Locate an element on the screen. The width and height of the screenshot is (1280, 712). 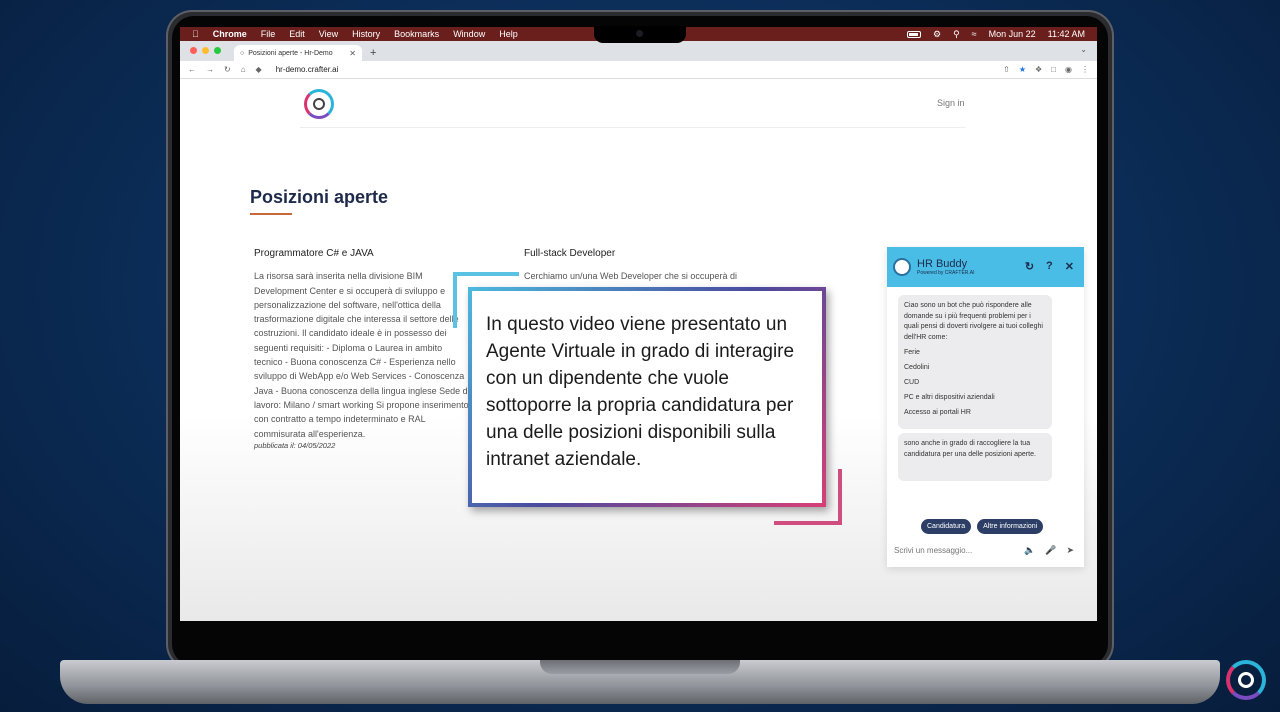
refresh-icon: ↻ is located at coordinates (1029, 266).